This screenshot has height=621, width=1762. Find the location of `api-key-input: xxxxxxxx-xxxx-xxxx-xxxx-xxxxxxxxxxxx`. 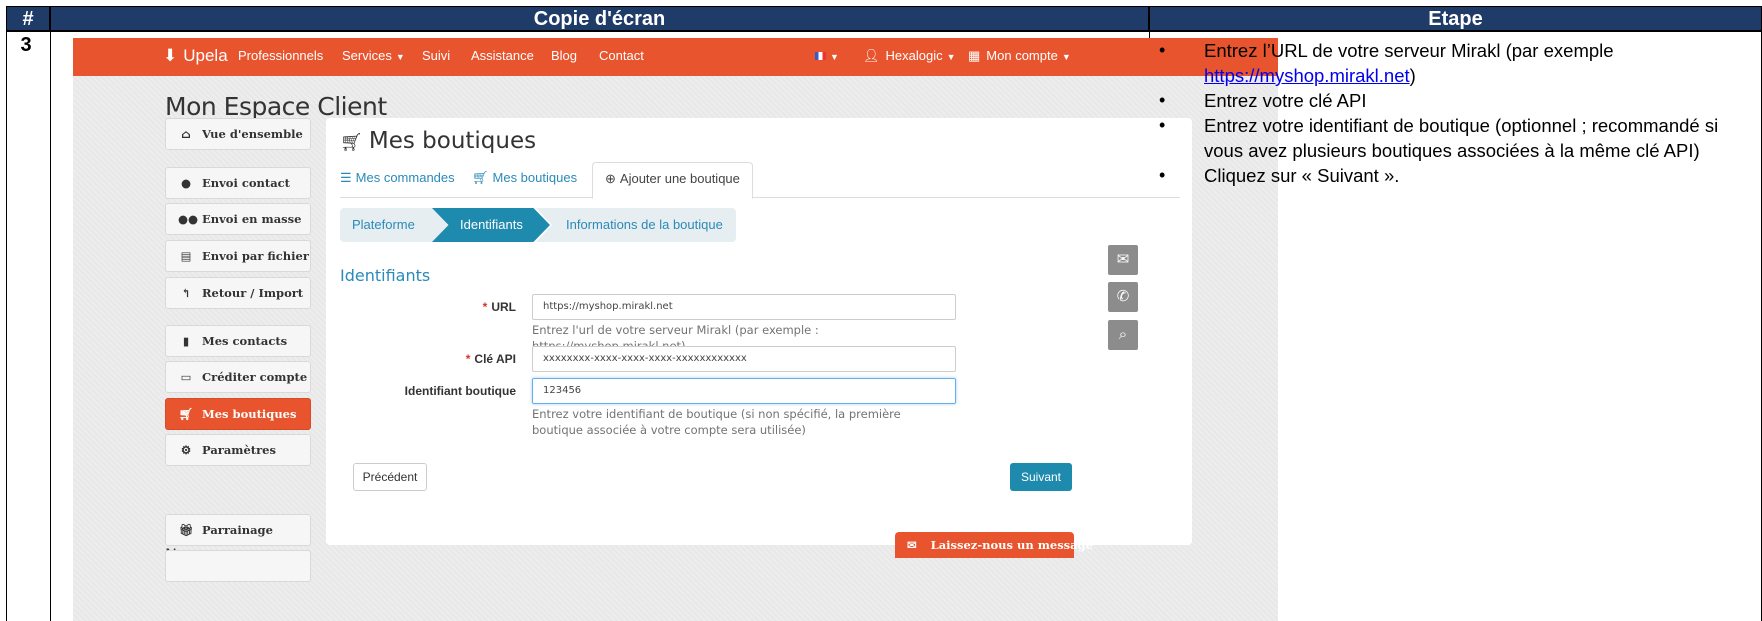

api-key-input: xxxxxxxx-xxxx-xxxx-xxxx-xxxxxxxxxxxx is located at coordinates (744, 359).